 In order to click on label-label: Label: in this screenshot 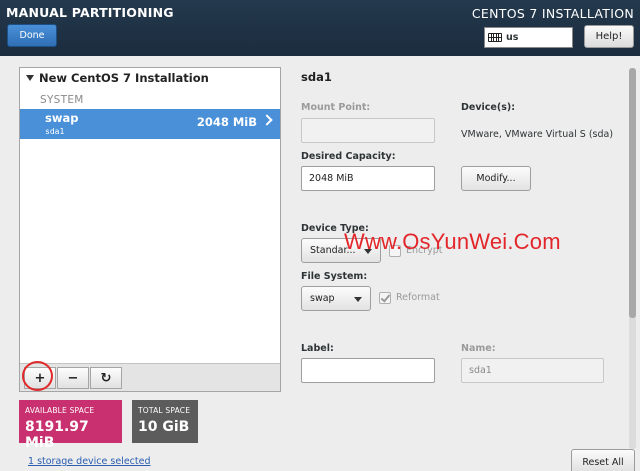, I will do `click(317, 348)`.